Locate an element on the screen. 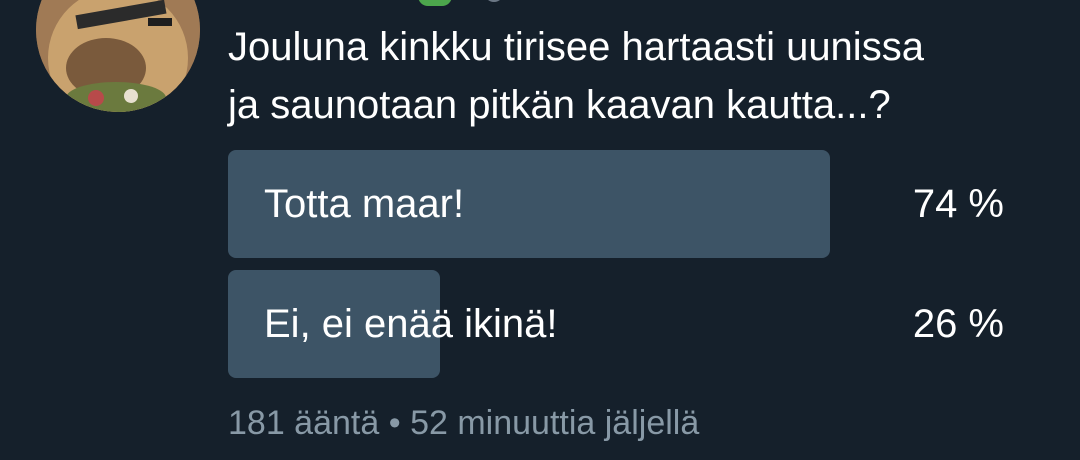  poll-option-2-percent: 26 % is located at coordinates (958, 324).